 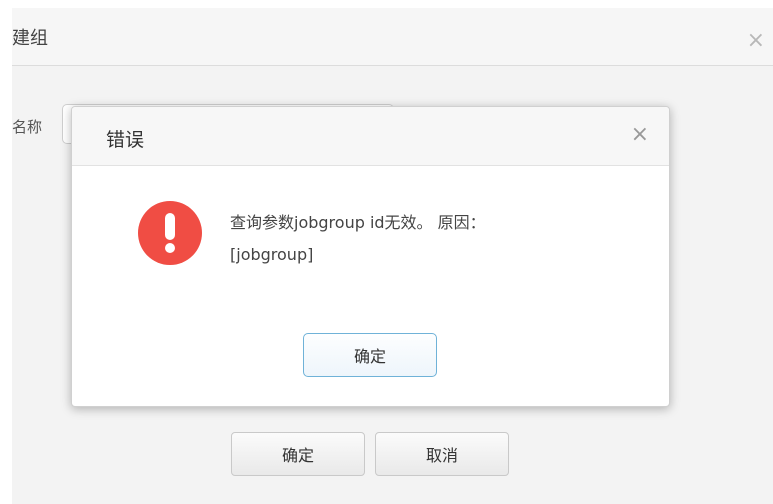 I want to click on background-dialog-header: 建组 ×, so click(x=392, y=37).